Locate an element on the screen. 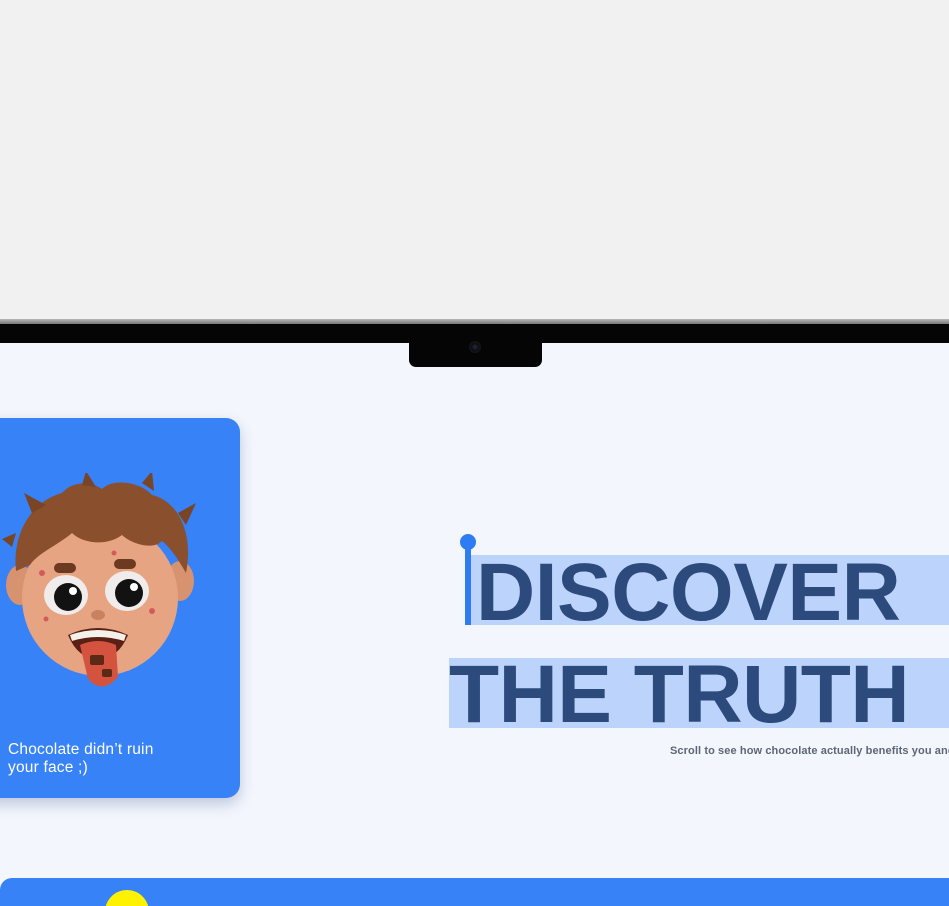  camera-icon is located at coordinates (475, 347).